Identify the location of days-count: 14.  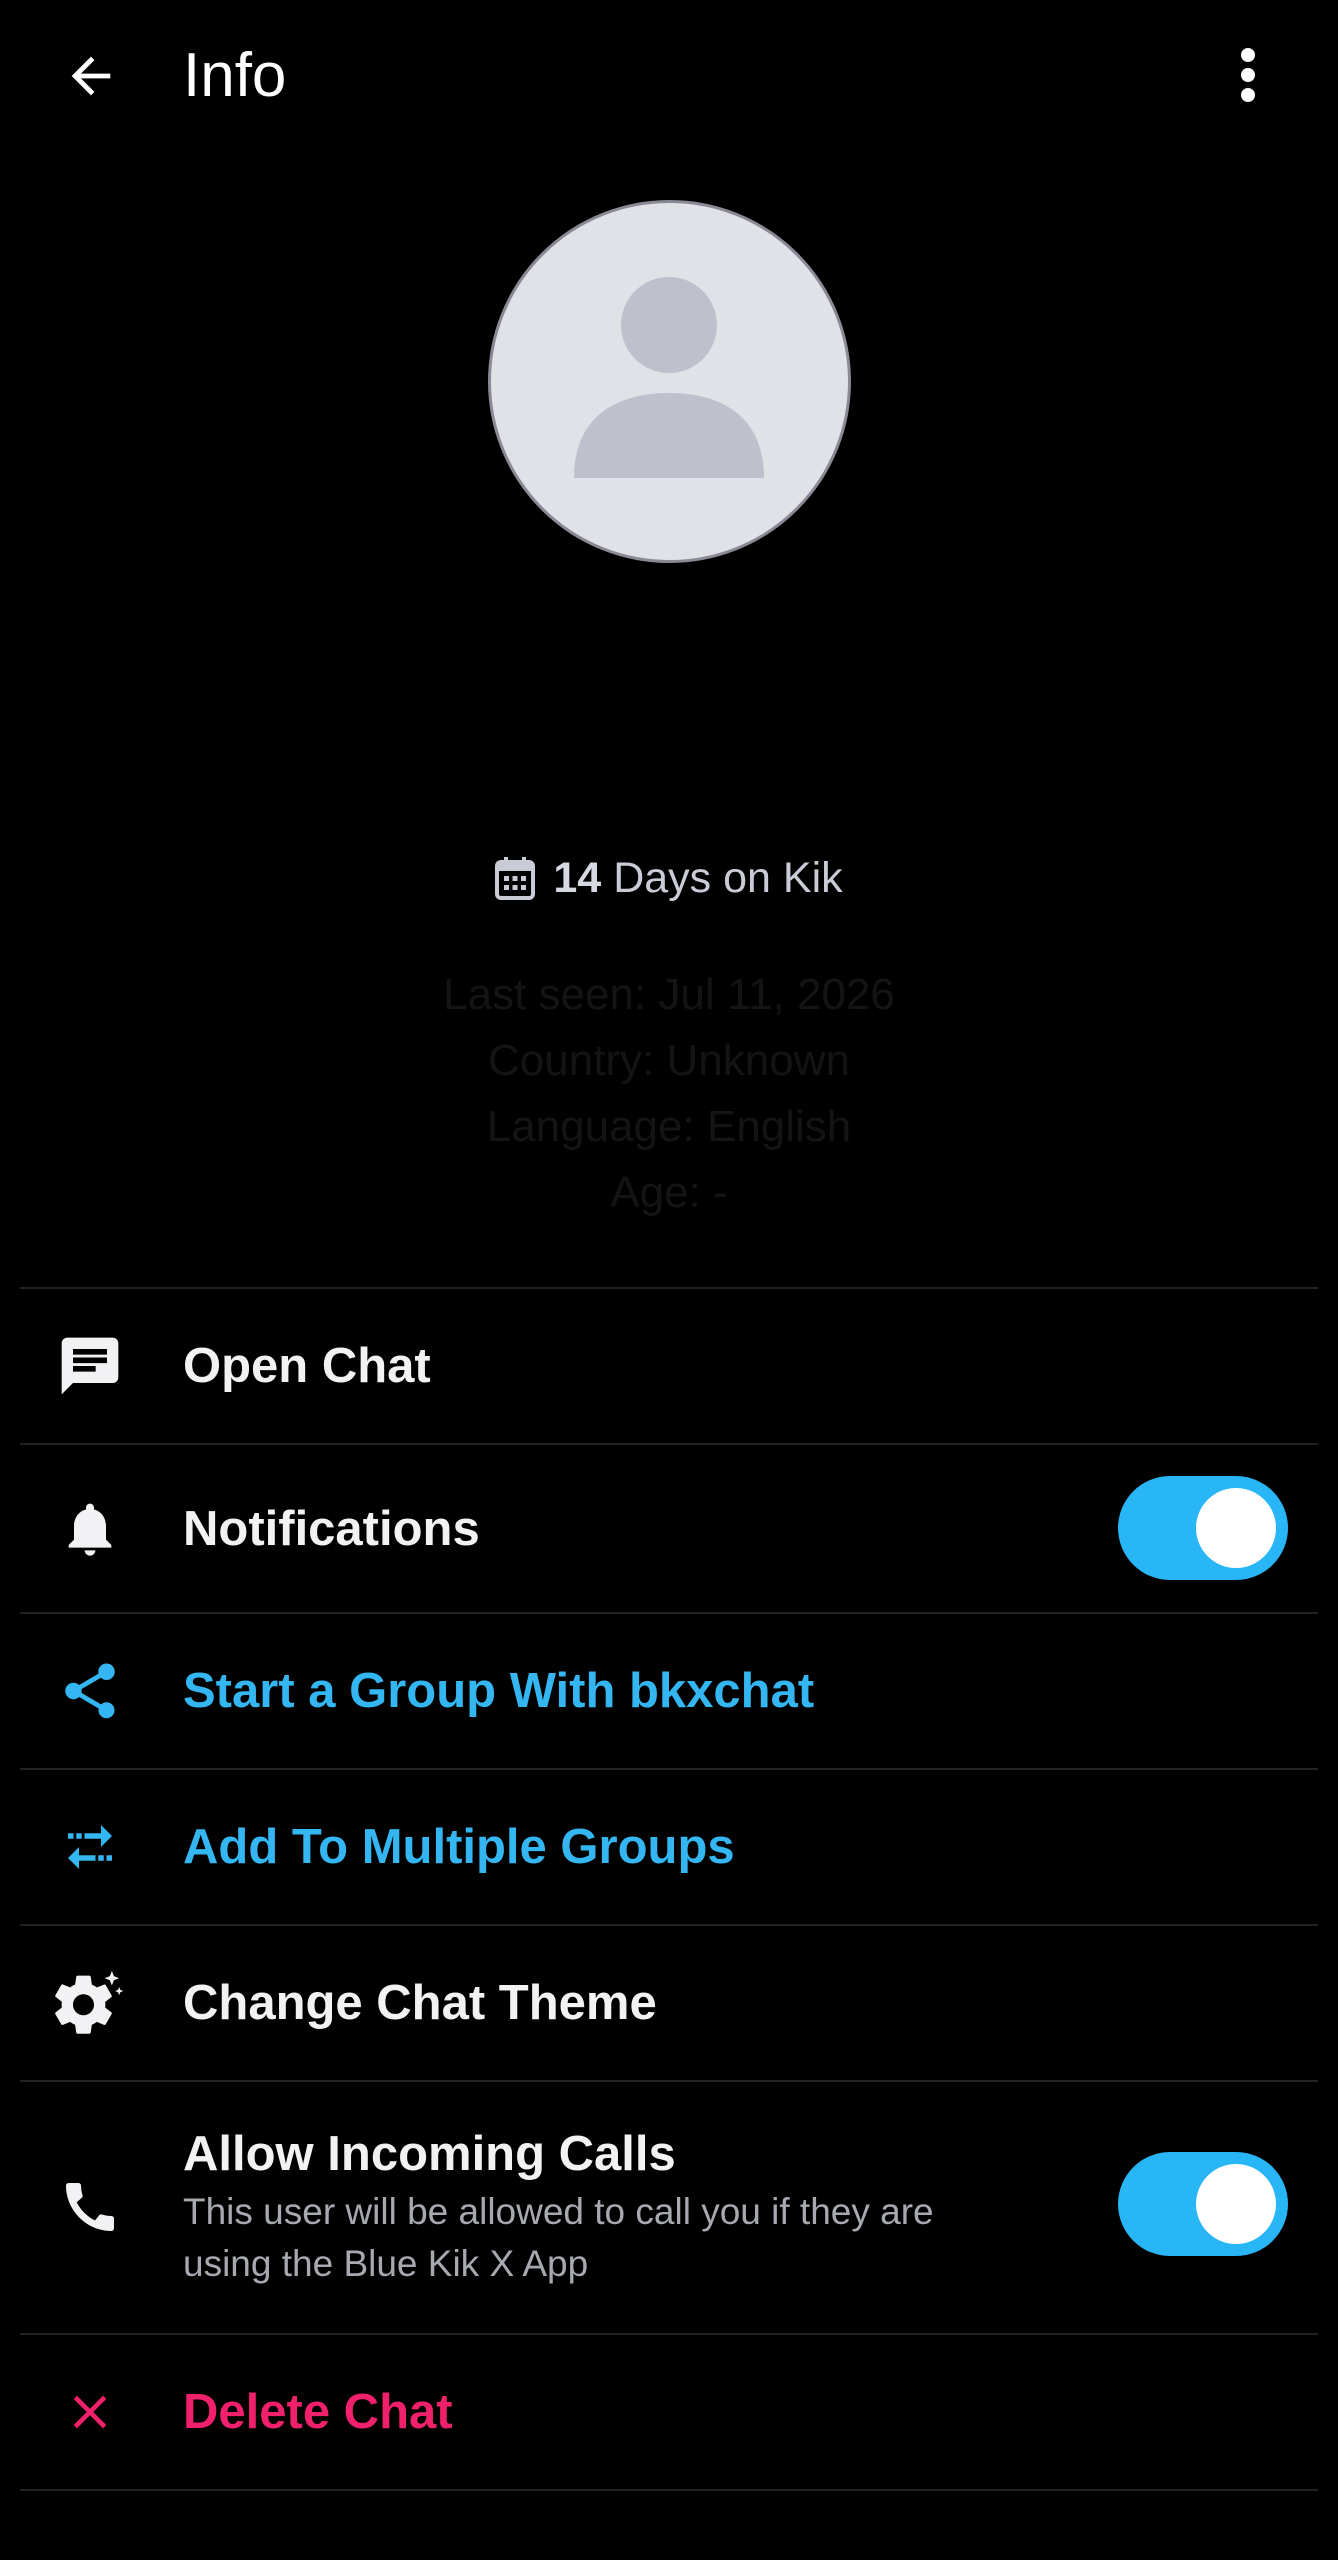
(577, 877).